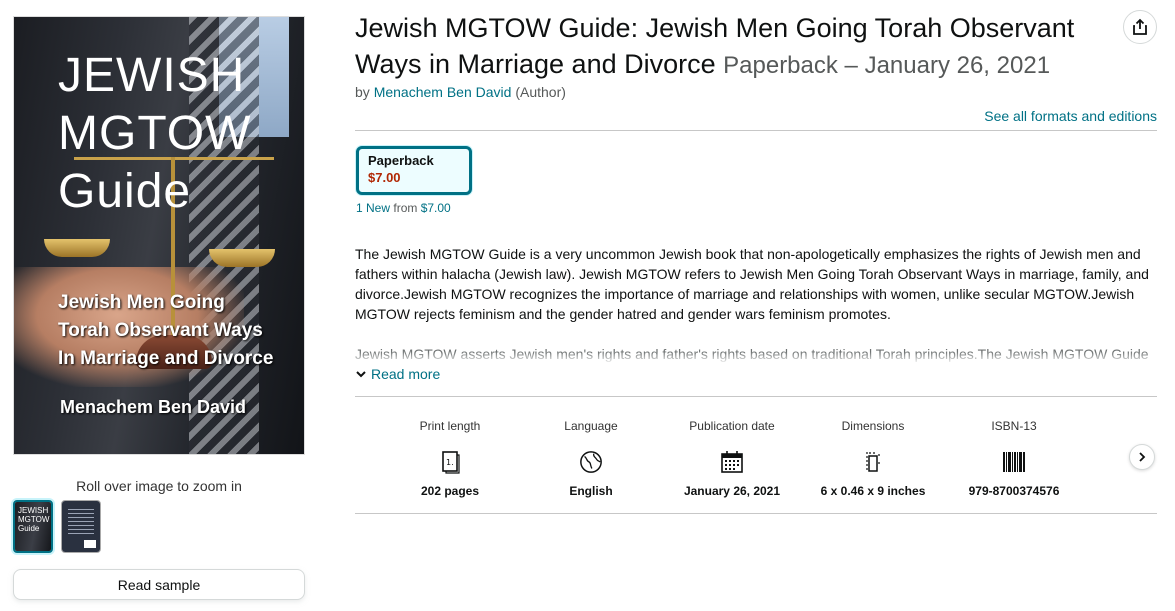 The width and height of the screenshot is (1175, 611). I want to click on globe-icon, so click(591, 462).